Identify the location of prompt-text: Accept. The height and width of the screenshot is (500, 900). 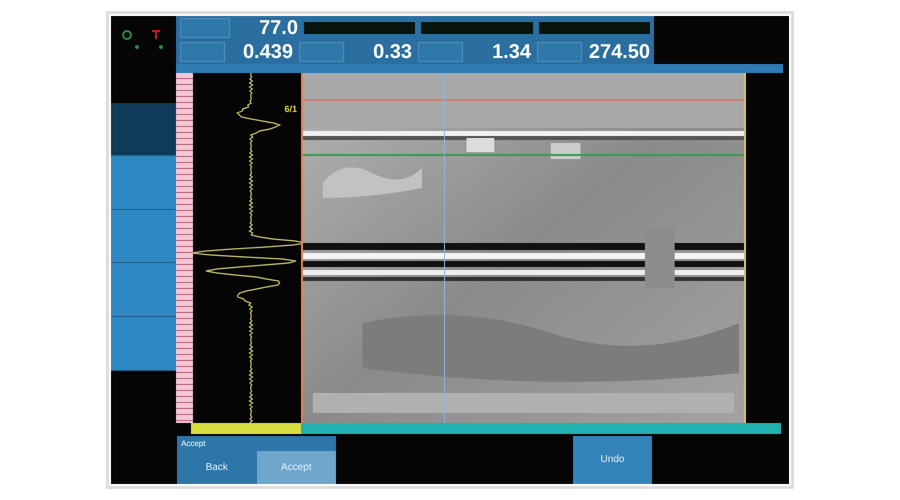
(193, 444).